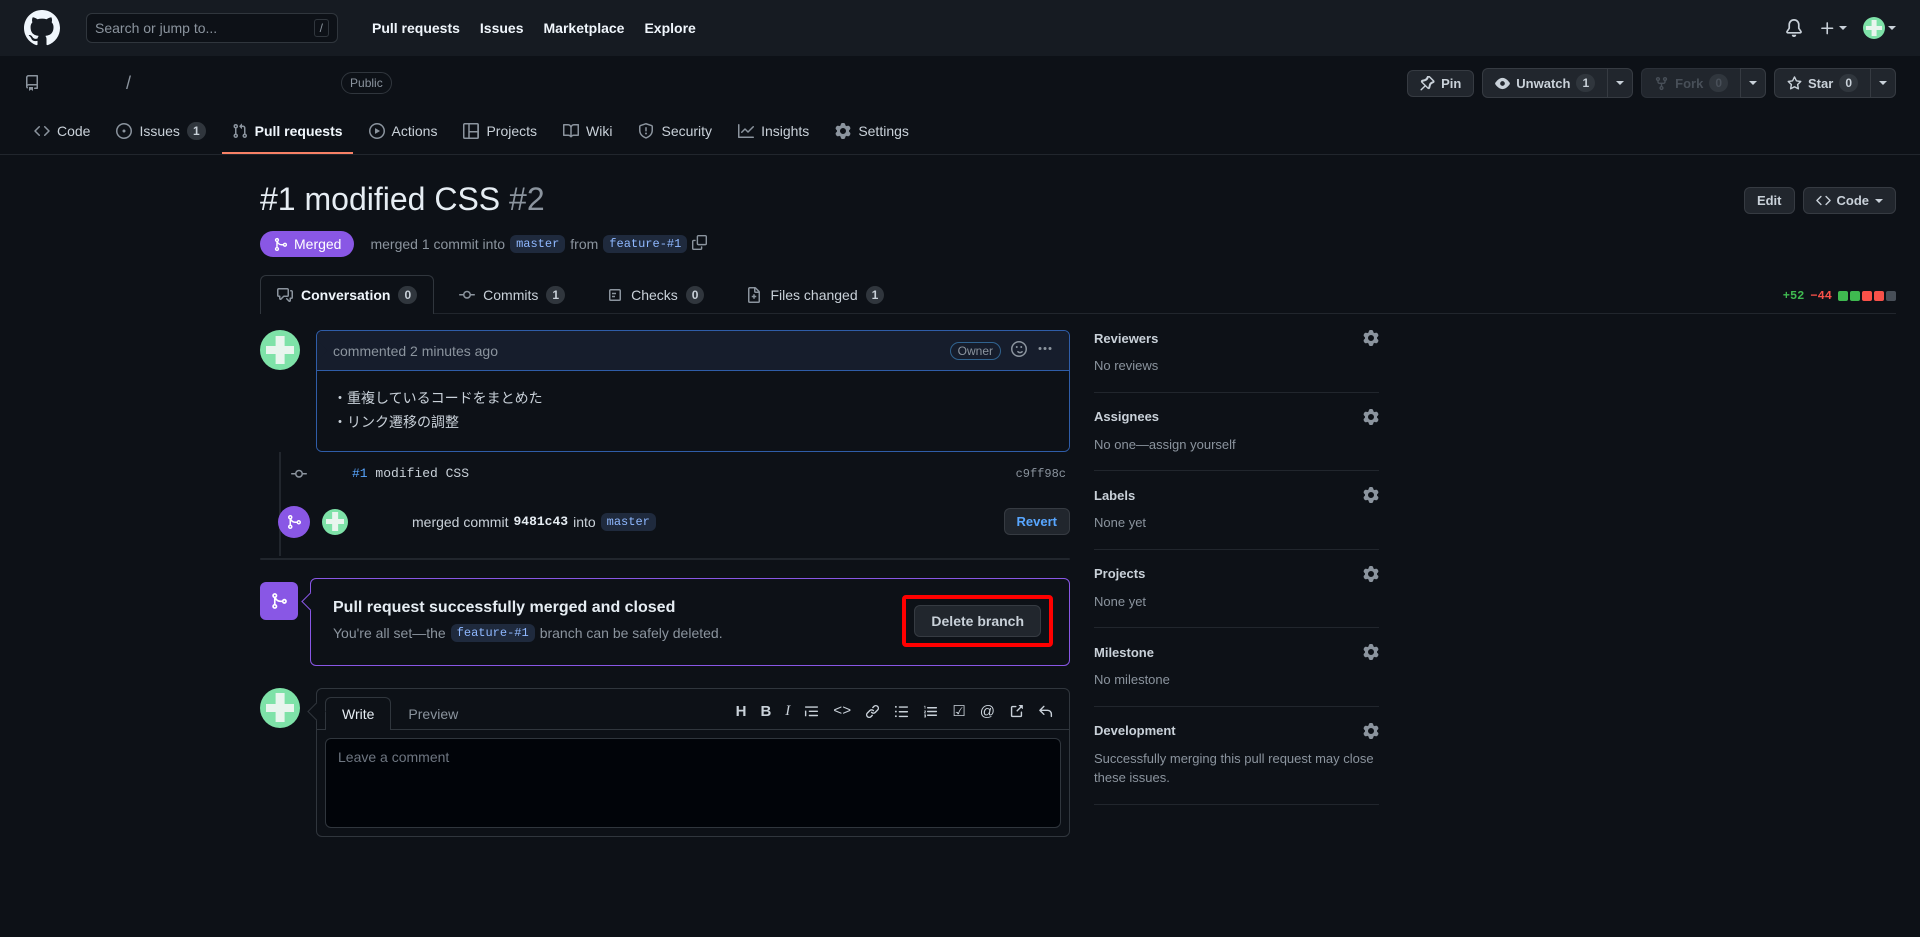 The image size is (1920, 937). I want to click on search-input: Search or jump to... /, so click(212, 28).